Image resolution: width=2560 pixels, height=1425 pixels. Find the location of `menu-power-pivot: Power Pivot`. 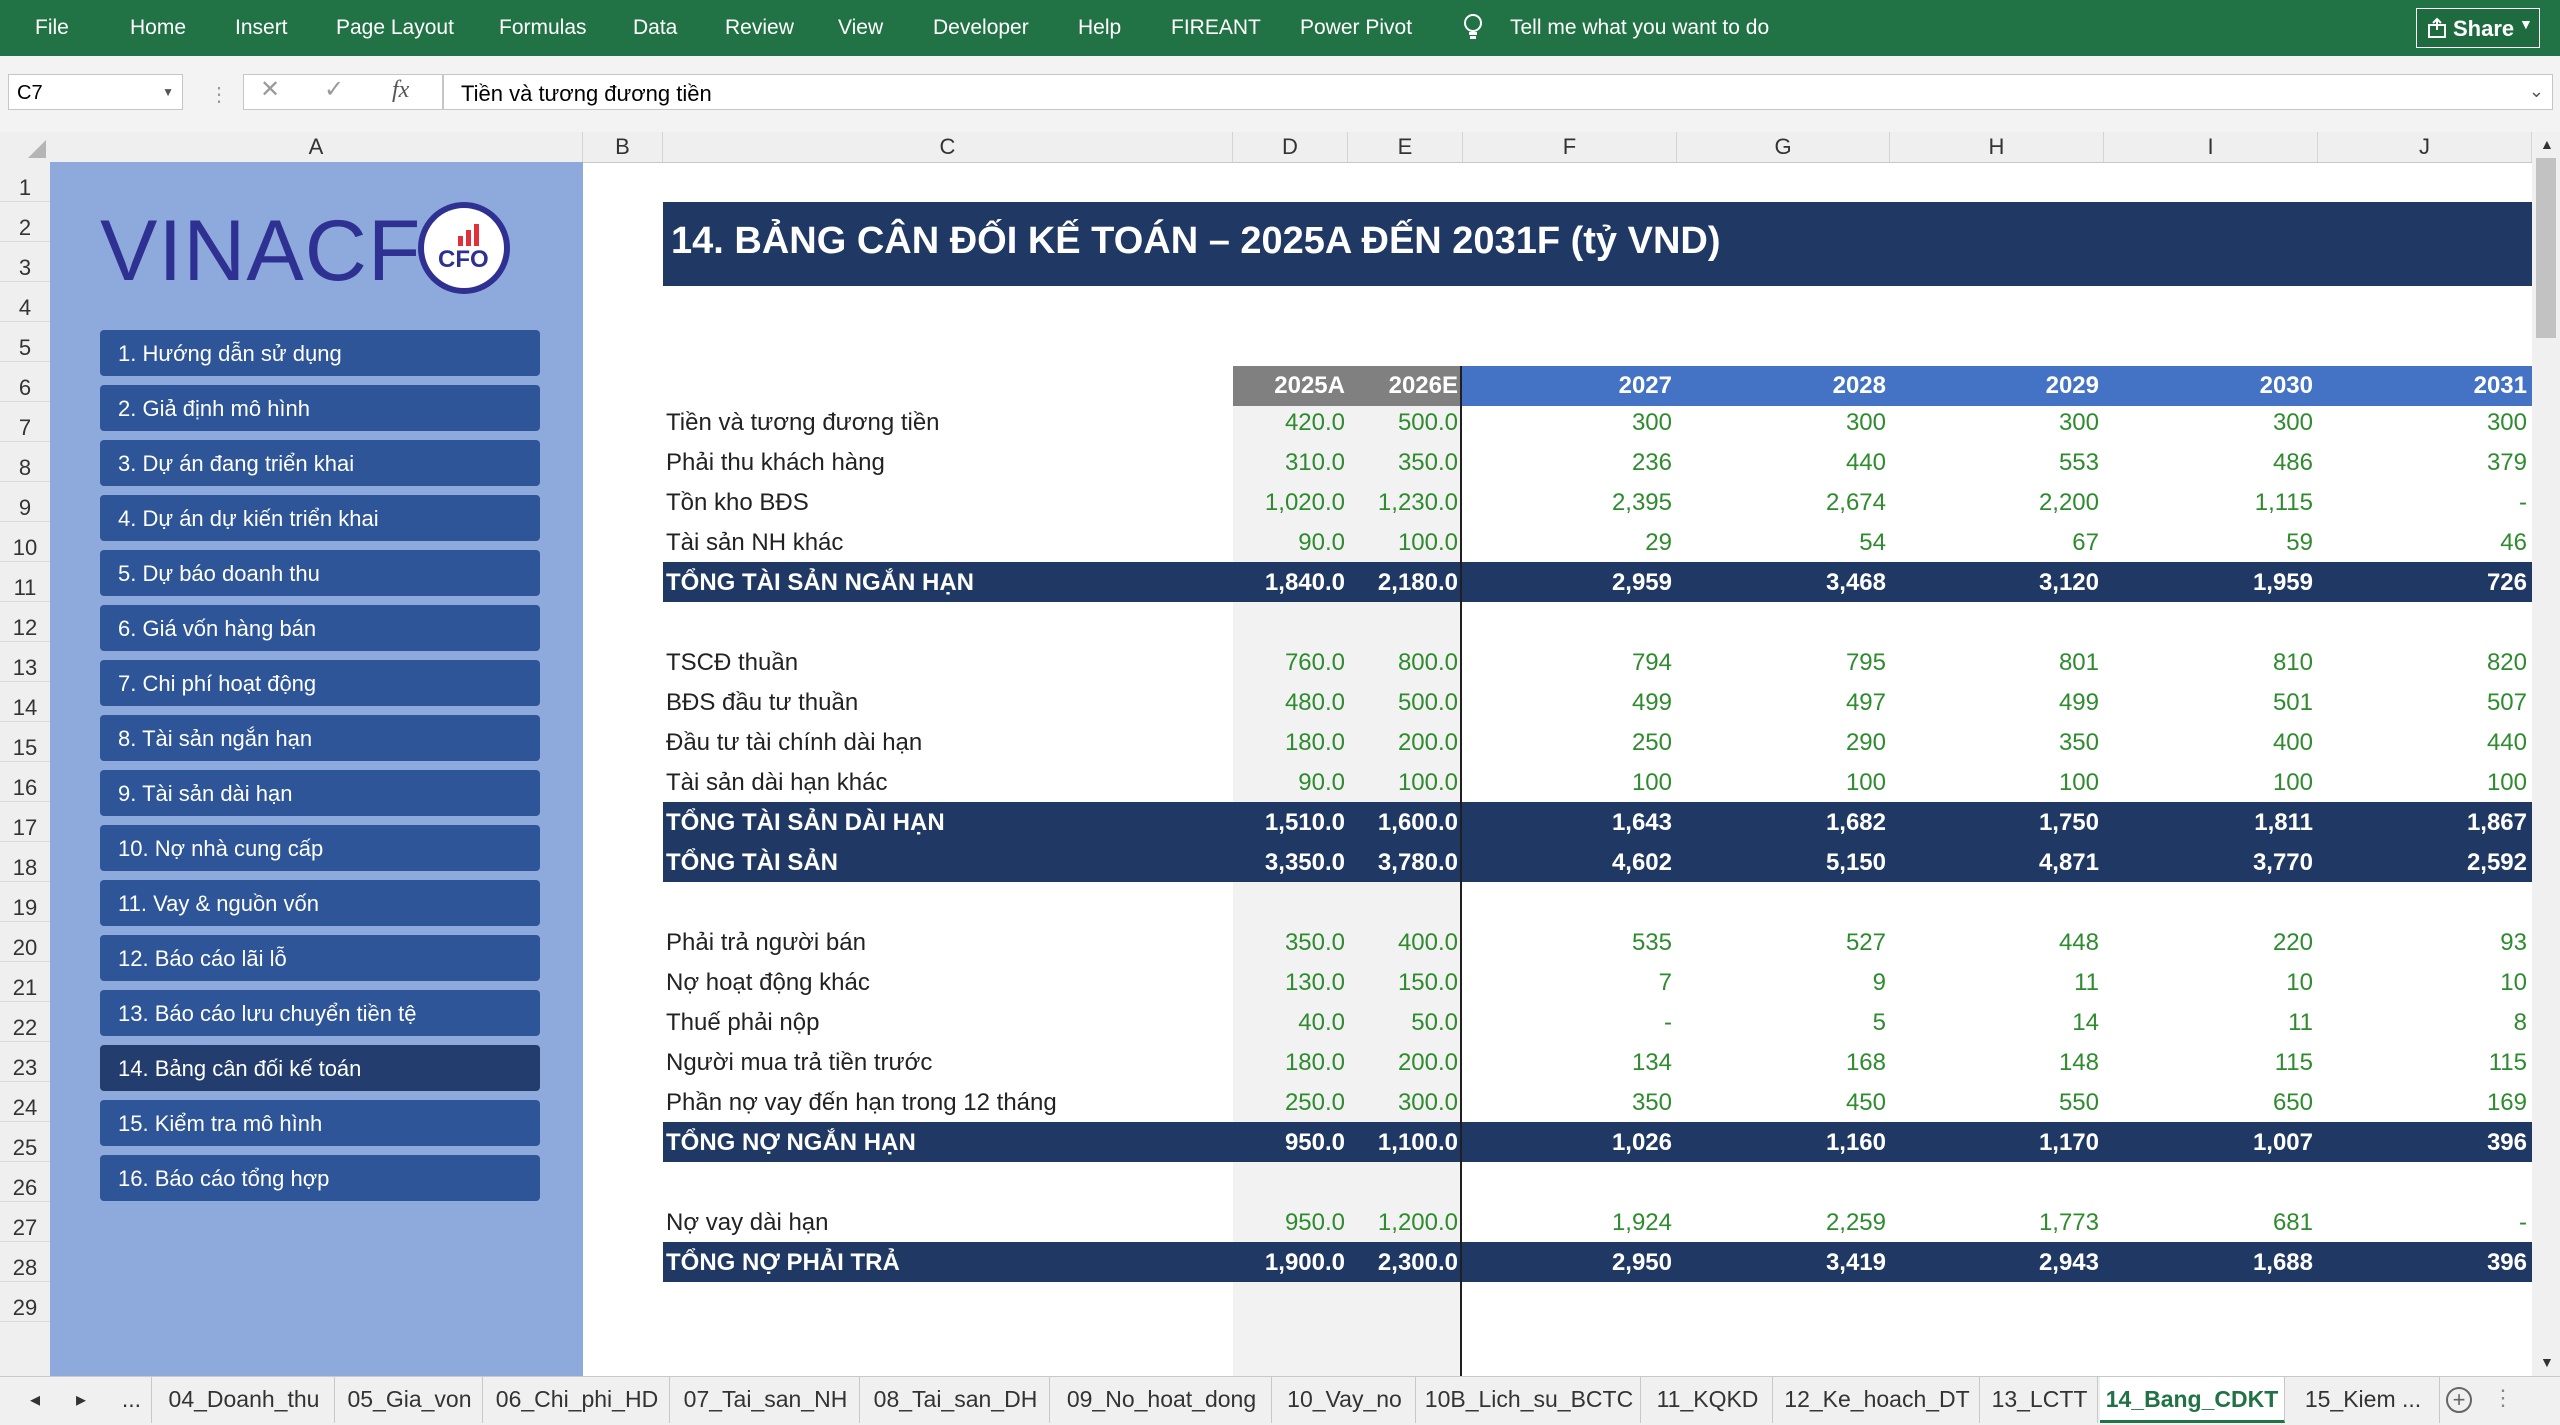

menu-power-pivot: Power Pivot is located at coordinates (1356, 28).